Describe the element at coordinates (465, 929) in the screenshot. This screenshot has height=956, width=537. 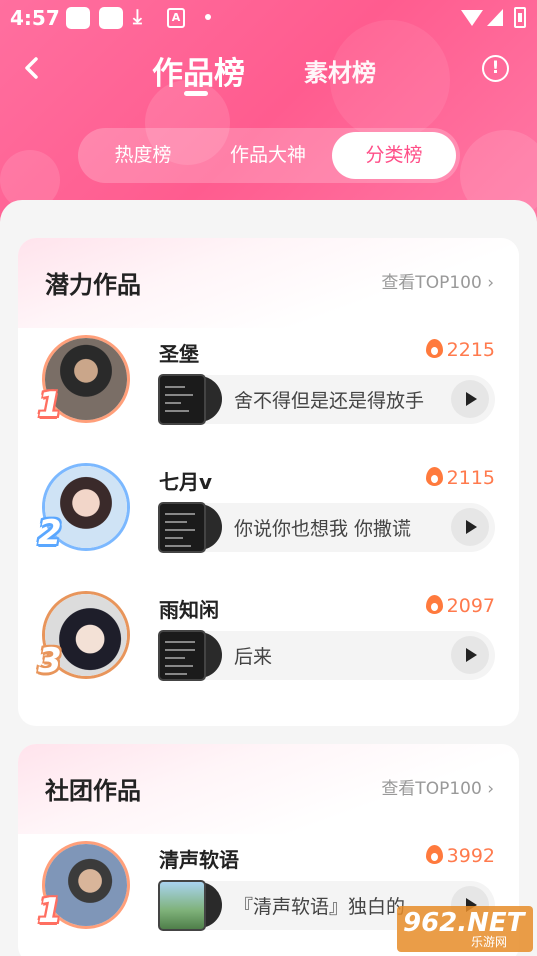
I see `watermark-logo: 962.NET 乐游网` at that location.